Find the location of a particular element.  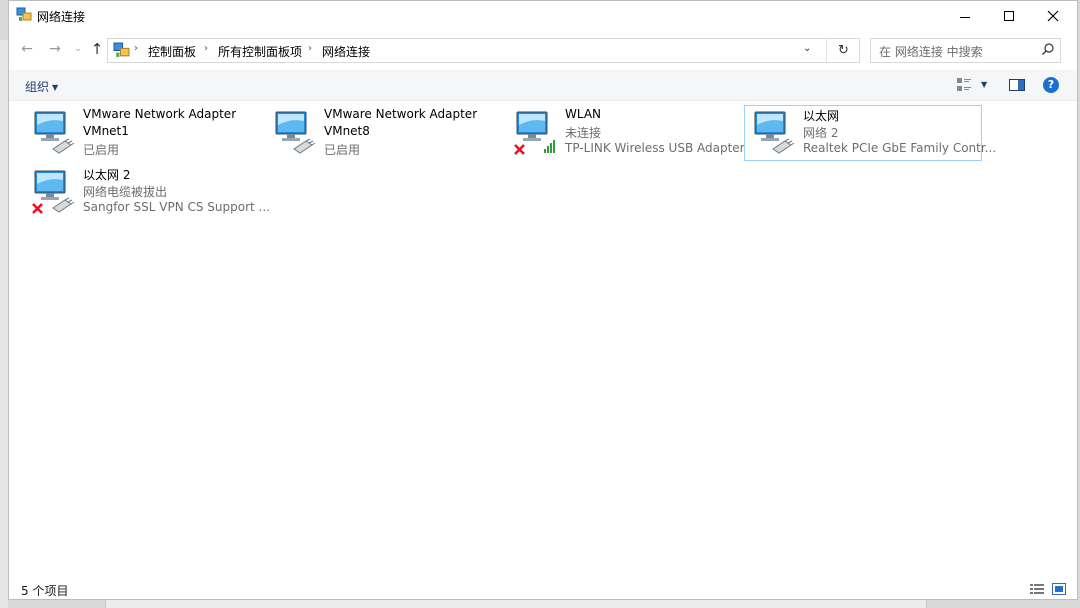

background-window is located at coordinates (4, 324).